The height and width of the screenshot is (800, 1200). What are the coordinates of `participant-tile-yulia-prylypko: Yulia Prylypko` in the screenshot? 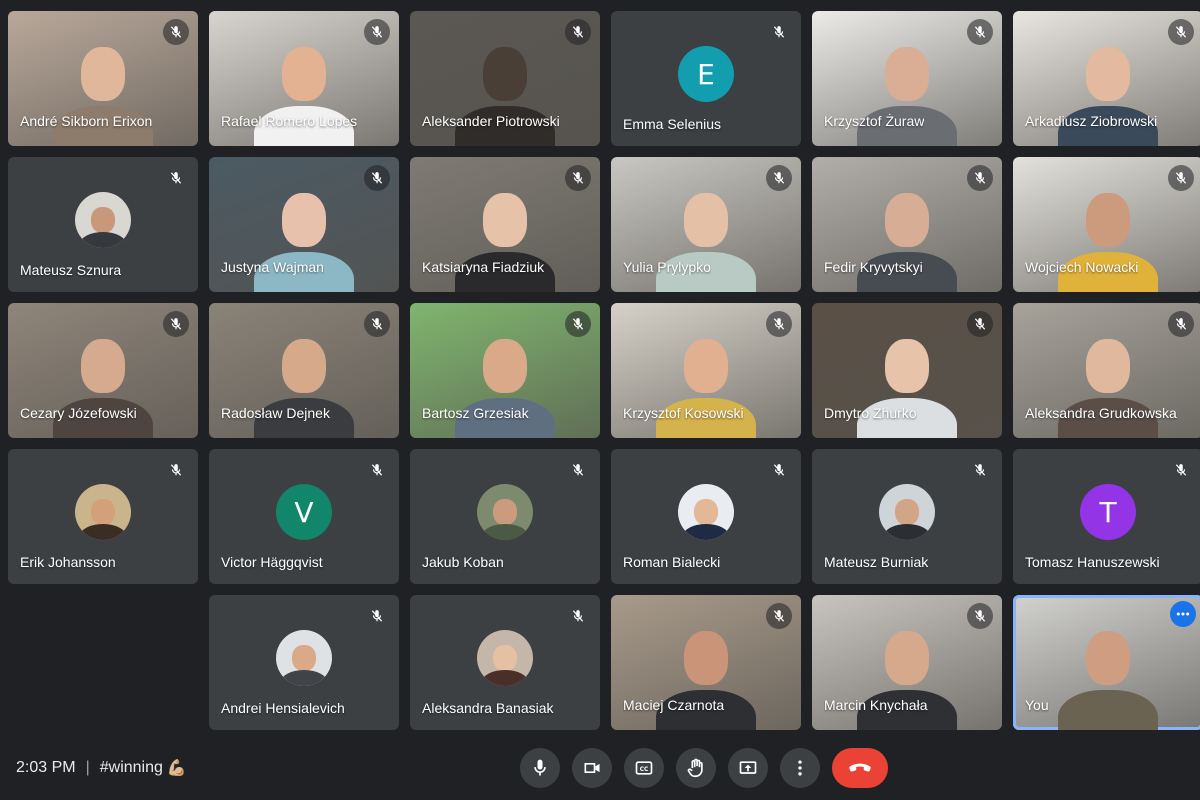 It's located at (706, 224).